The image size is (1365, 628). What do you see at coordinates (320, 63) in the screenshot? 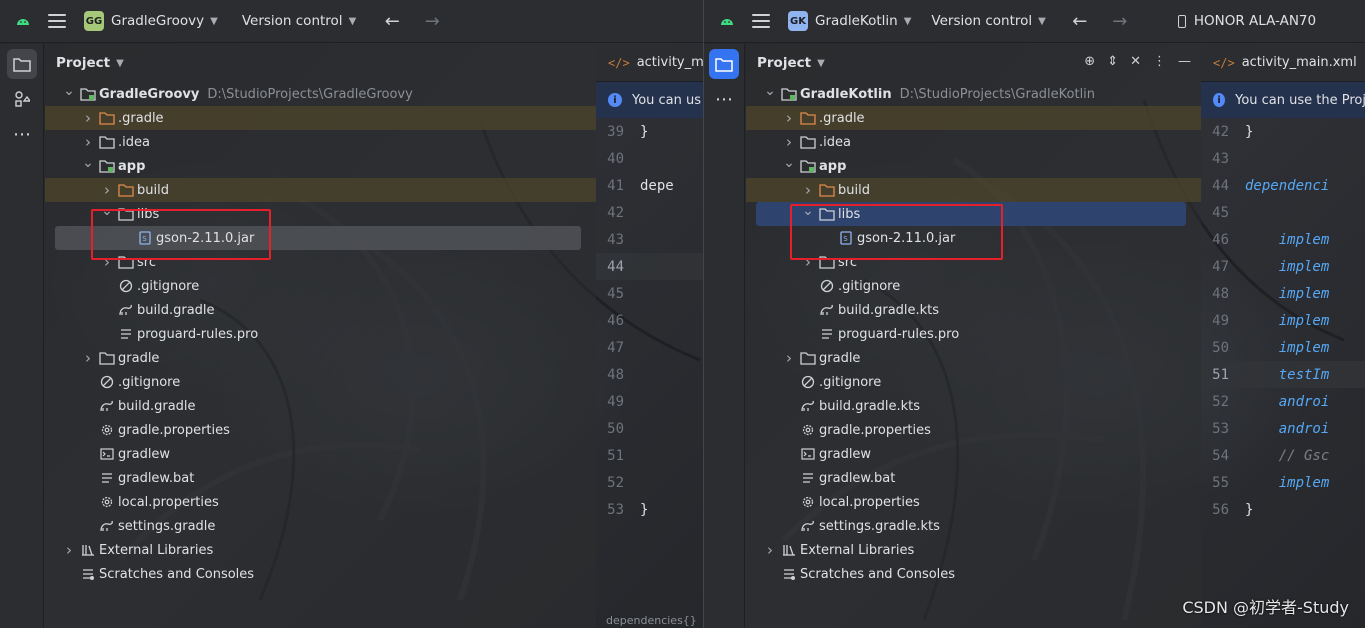
I see `project-panel-header: Project ▼` at bounding box center [320, 63].